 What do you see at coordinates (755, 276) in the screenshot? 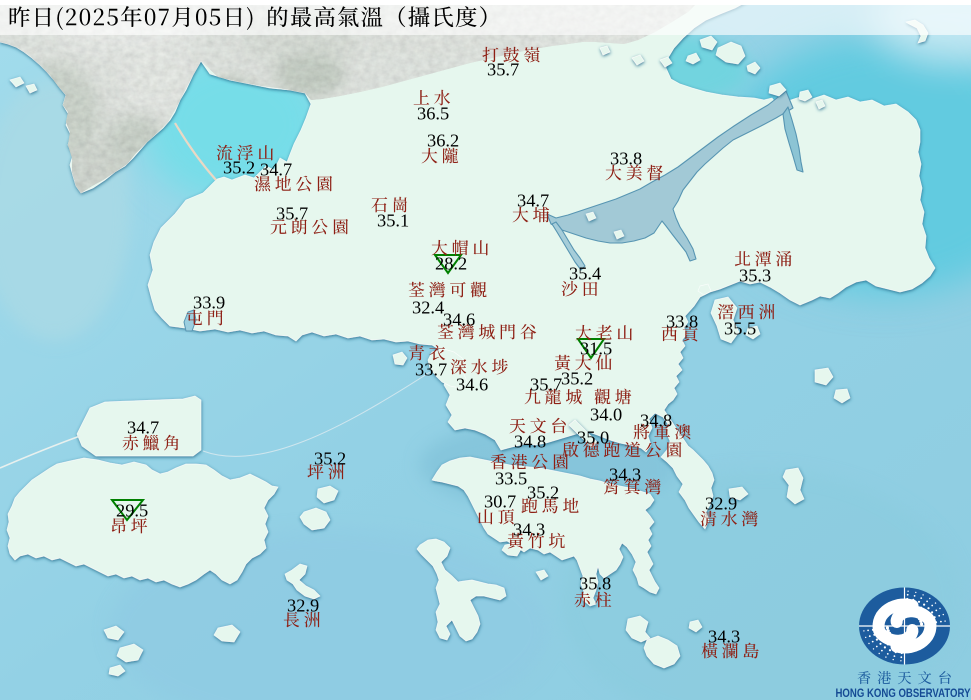
I see `svg-text: 35.3` at bounding box center [755, 276].